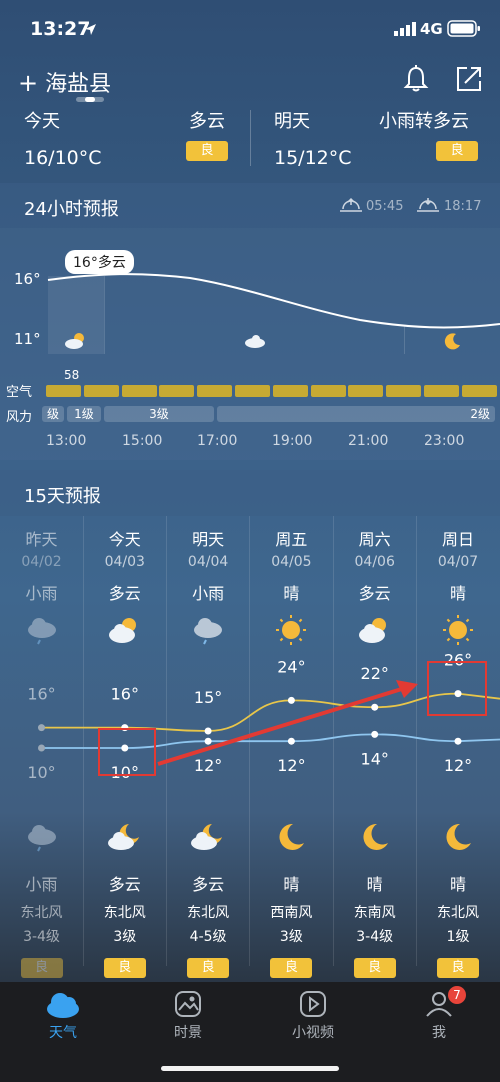 The height and width of the screenshot is (1082, 500). What do you see at coordinates (63, 1005) in the screenshot?
I see `cloud-tab-icon` at bounding box center [63, 1005].